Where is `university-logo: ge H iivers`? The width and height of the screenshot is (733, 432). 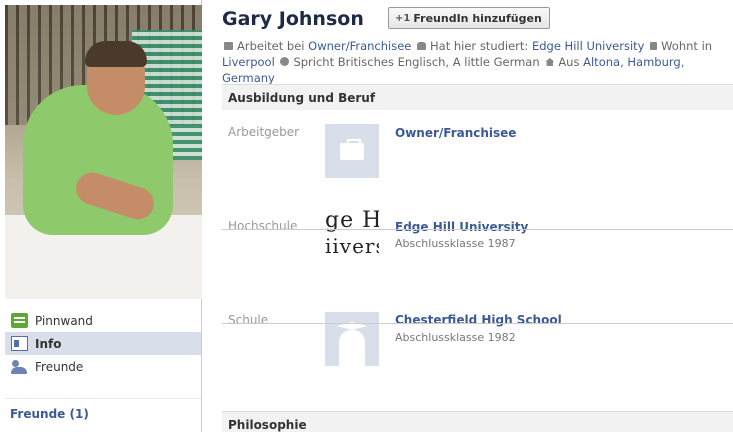 university-logo: ge H iivers is located at coordinates (352, 237).